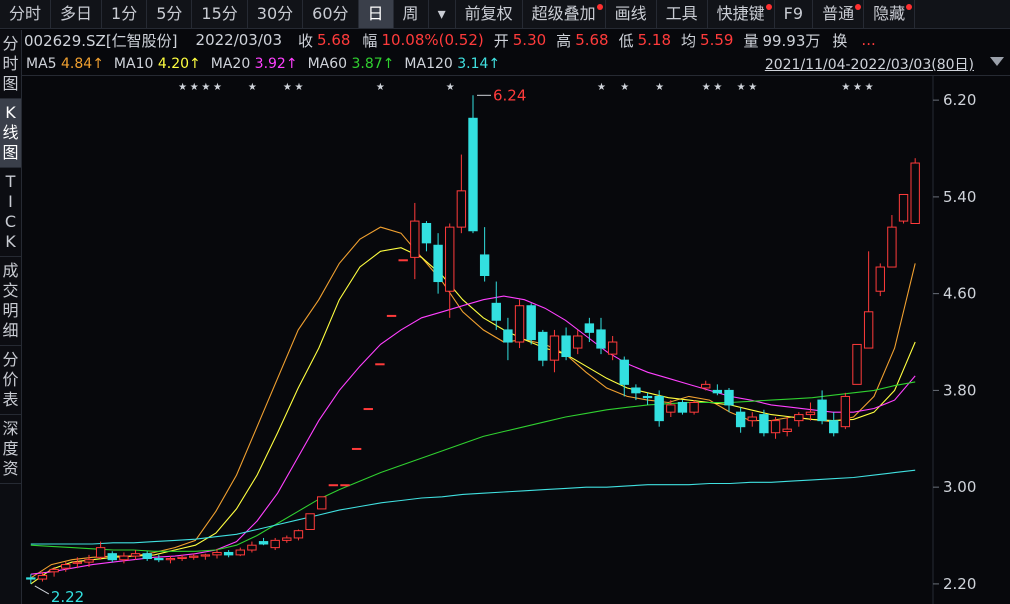  I want to click on sidebar-item-2: TICK, so click(10, 212).